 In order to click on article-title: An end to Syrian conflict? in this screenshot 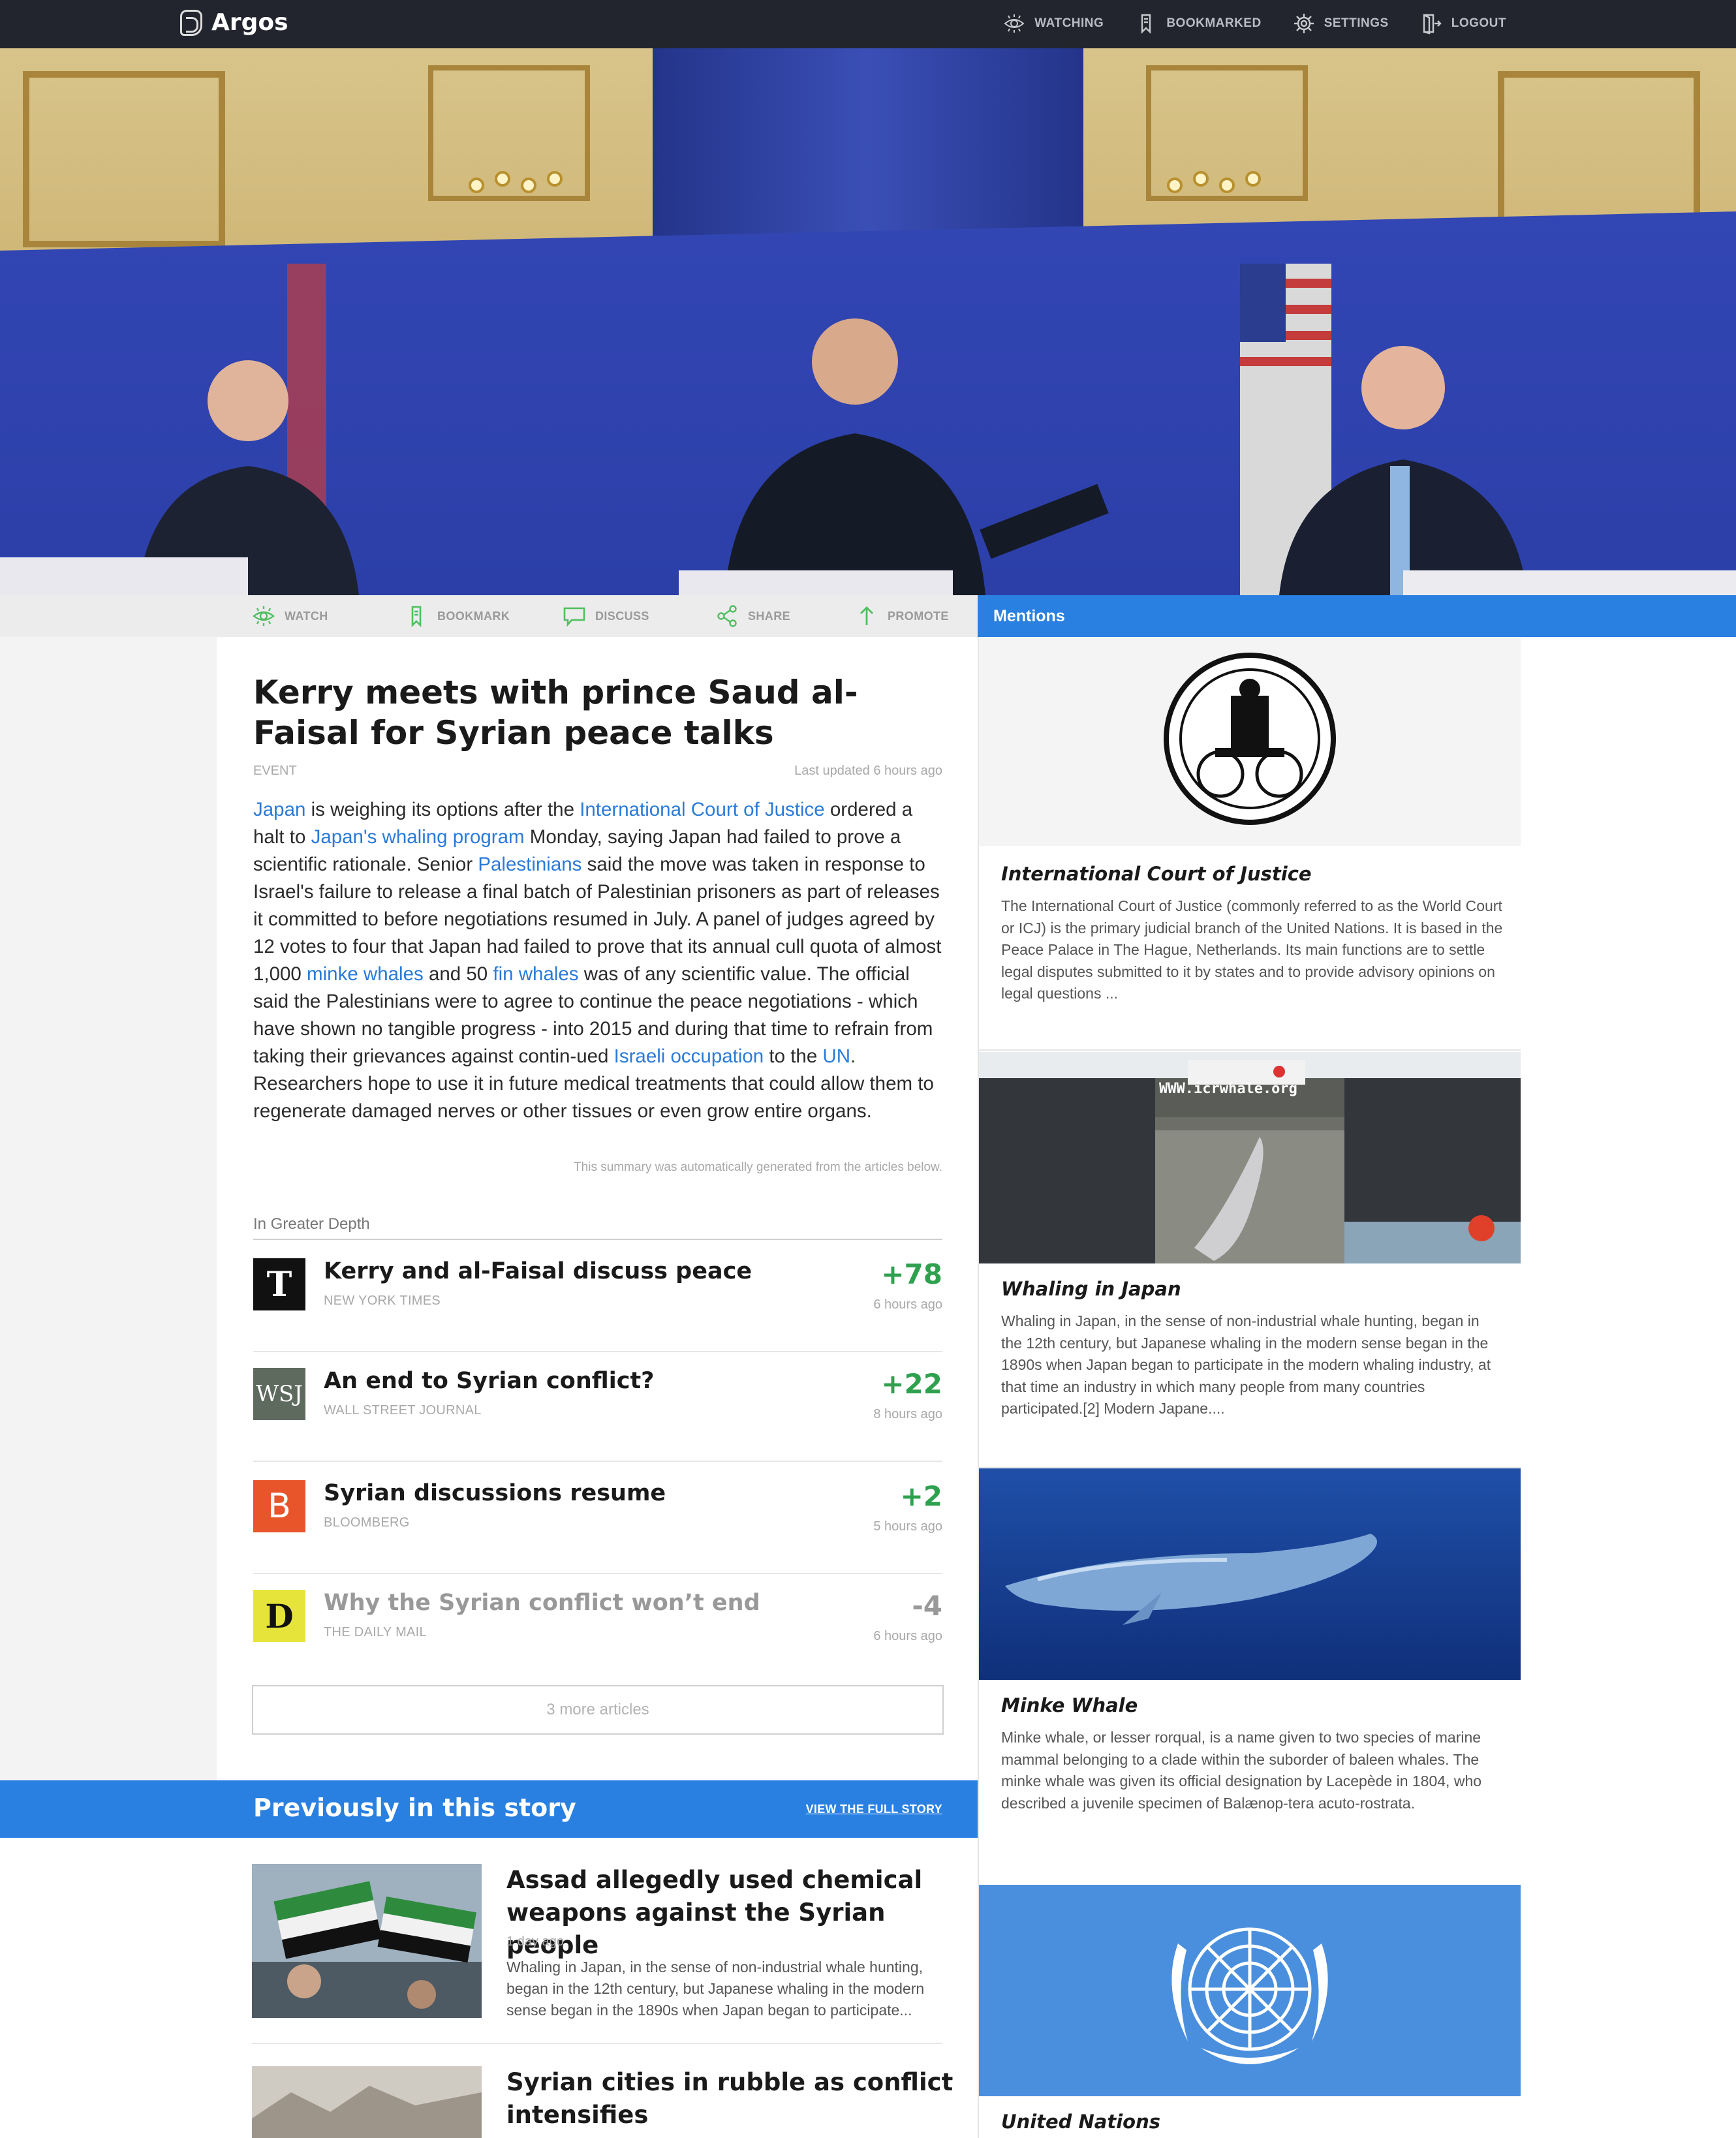, I will do `click(489, 1381)`.